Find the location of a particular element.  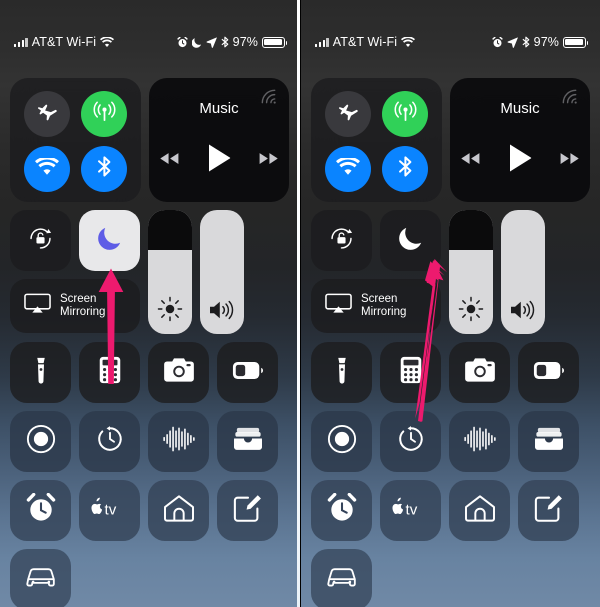

carrier-label: AT&T Wi-Fi is located at coordinates (365, 42).